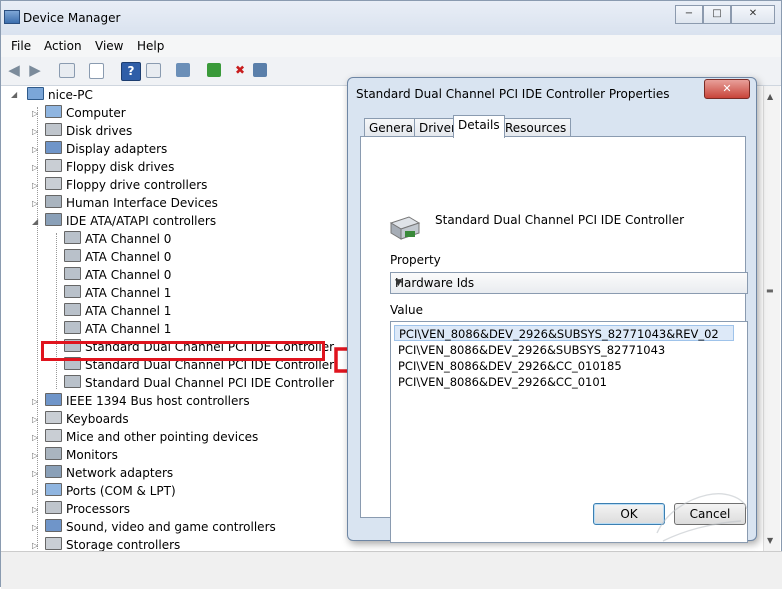 The image size is (782, 589). Describe the element at coordinates (131, 203) in the screenshot. I see `tree-item: Human Interface Devices` at that location.